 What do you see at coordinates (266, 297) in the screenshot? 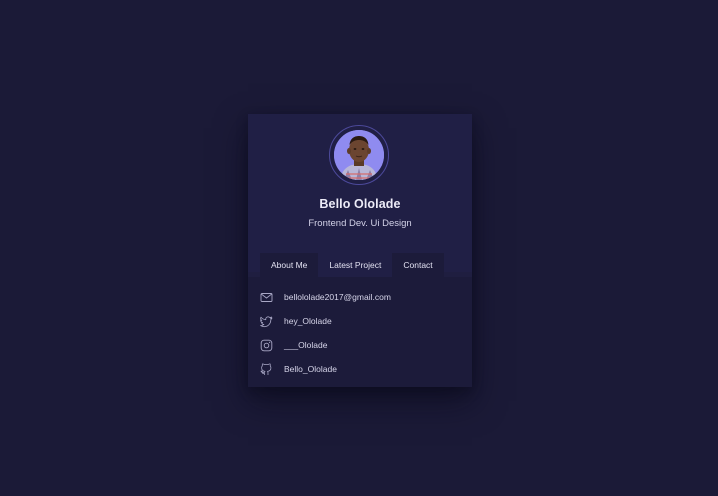
I see `mail-icon` at bounding box center [266, 297].